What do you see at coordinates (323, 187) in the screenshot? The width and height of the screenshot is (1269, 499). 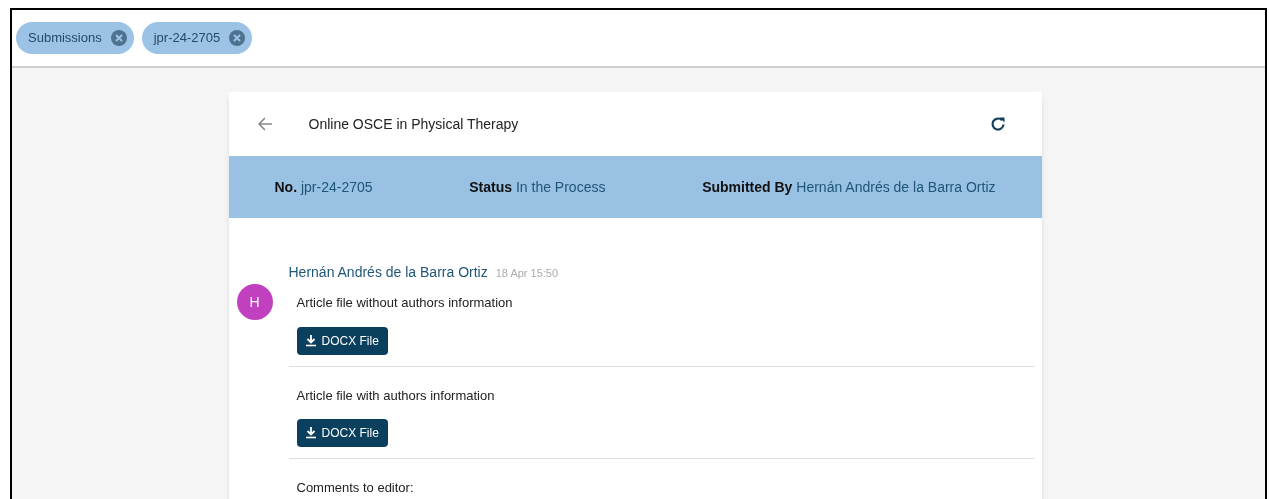 I see `info-field: No. jpr-24-2705` at bounding box center [323, 187].